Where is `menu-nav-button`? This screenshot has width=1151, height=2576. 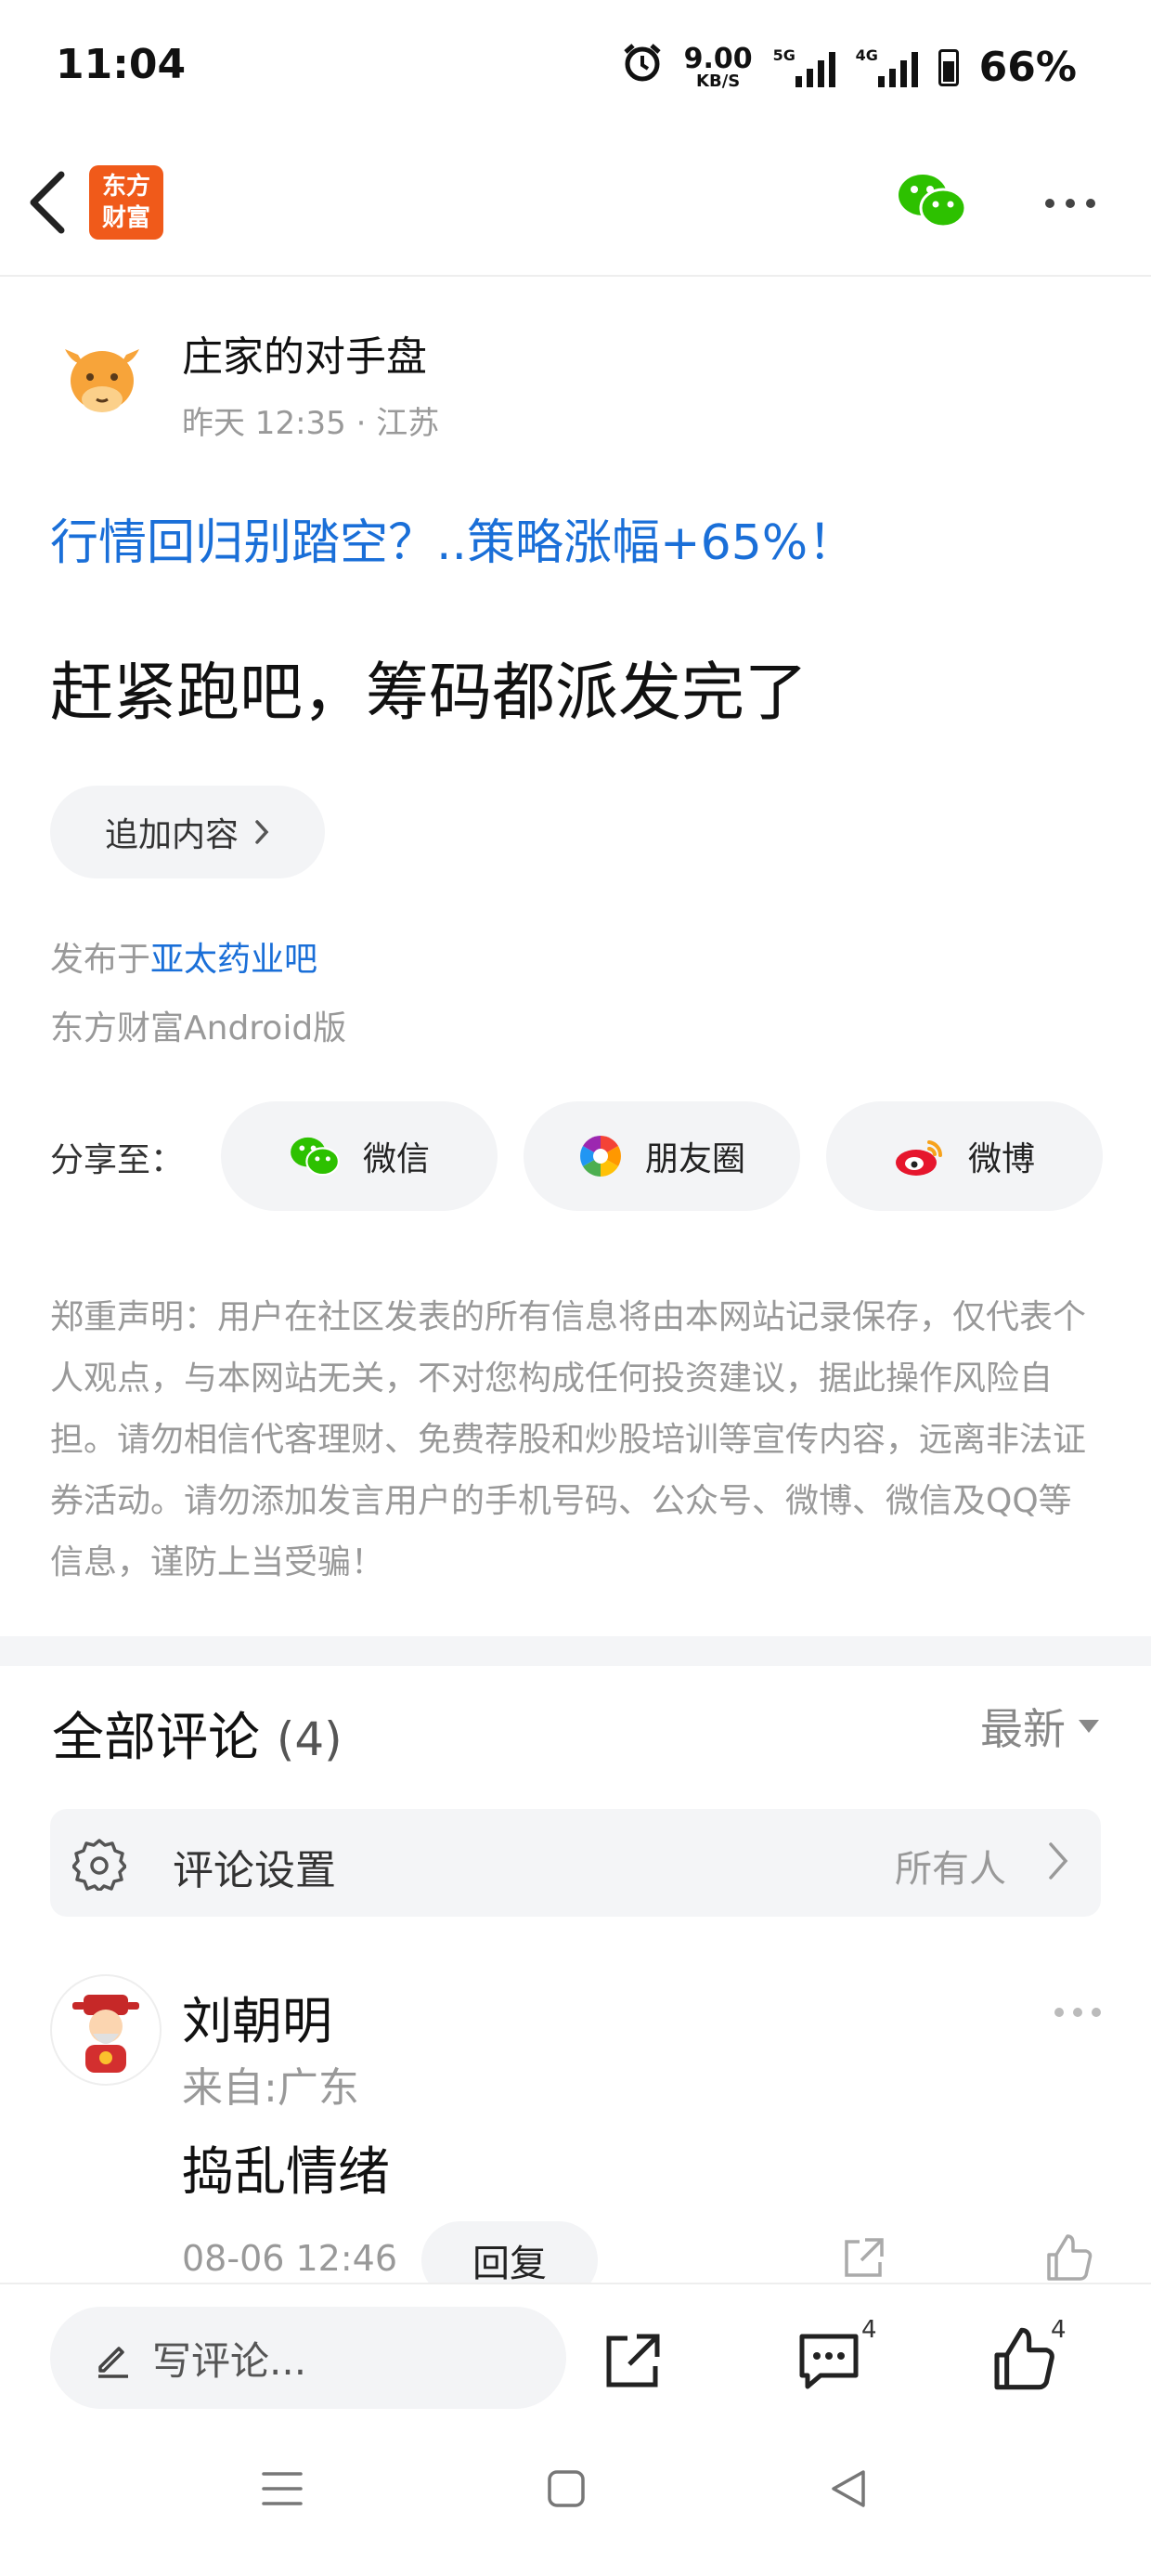 menu-nav-button is located at coordinates (282, 2490).